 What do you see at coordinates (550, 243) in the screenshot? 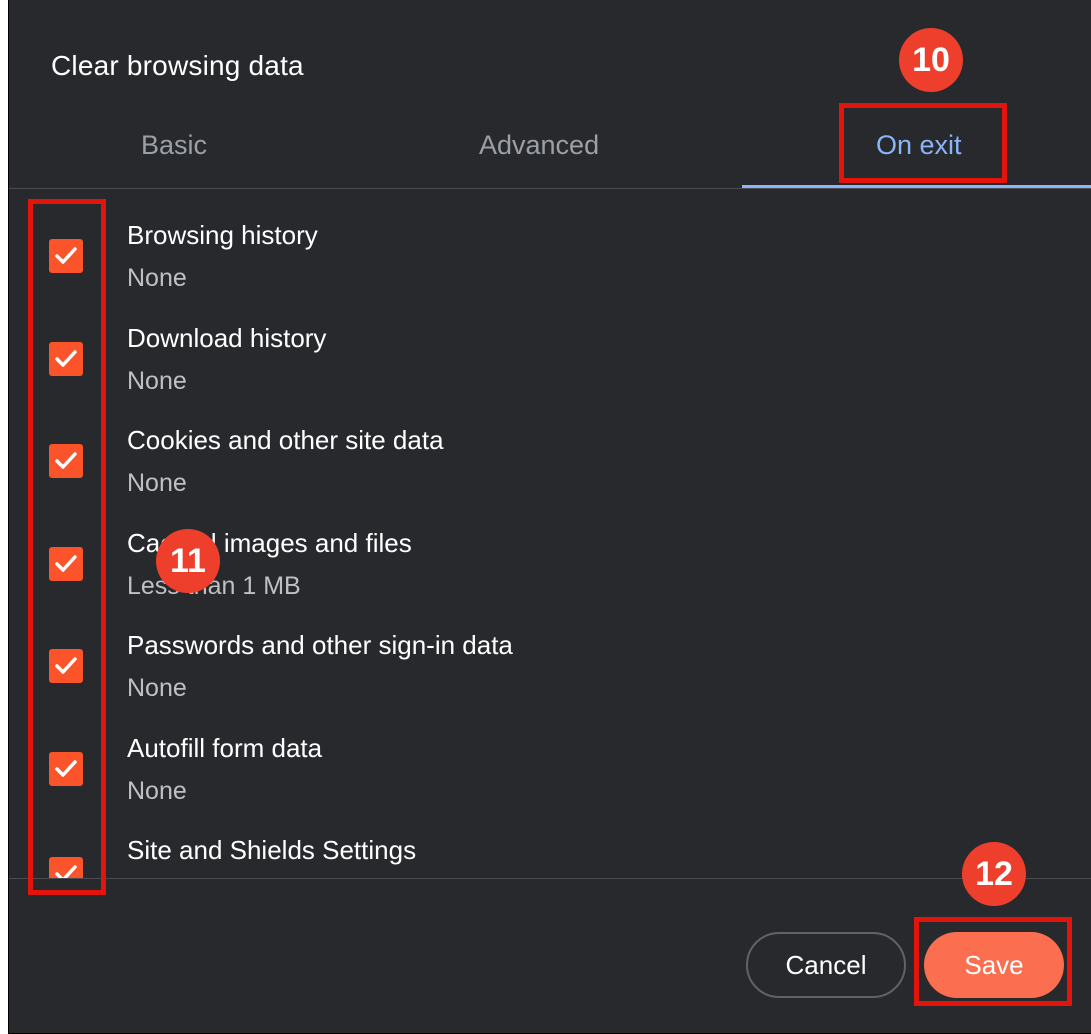
I see `list-item-browsing-history: Browsing history None` at bounding box center [550, 243].